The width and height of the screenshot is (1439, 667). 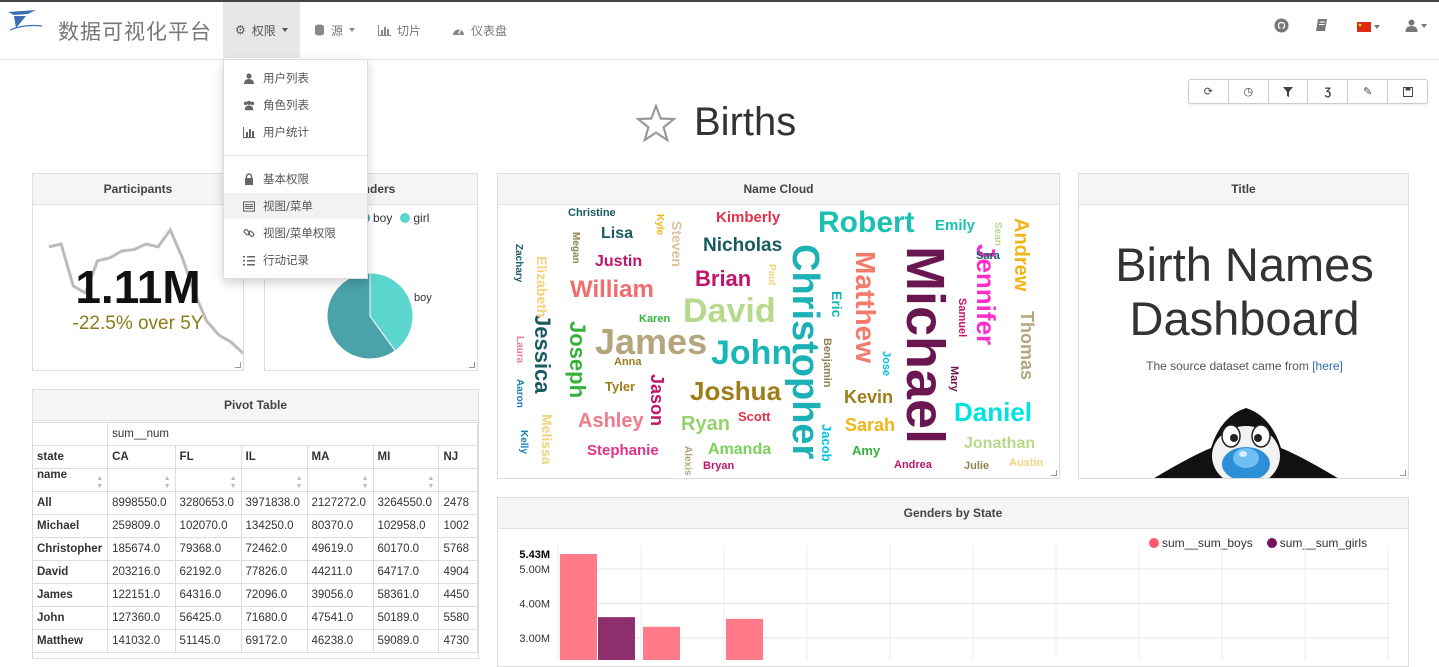 What do you see at coordinates (534, 570) in the screenshot?
I see `y-tick-label: 5.00M` at bounding box center [534, 570].